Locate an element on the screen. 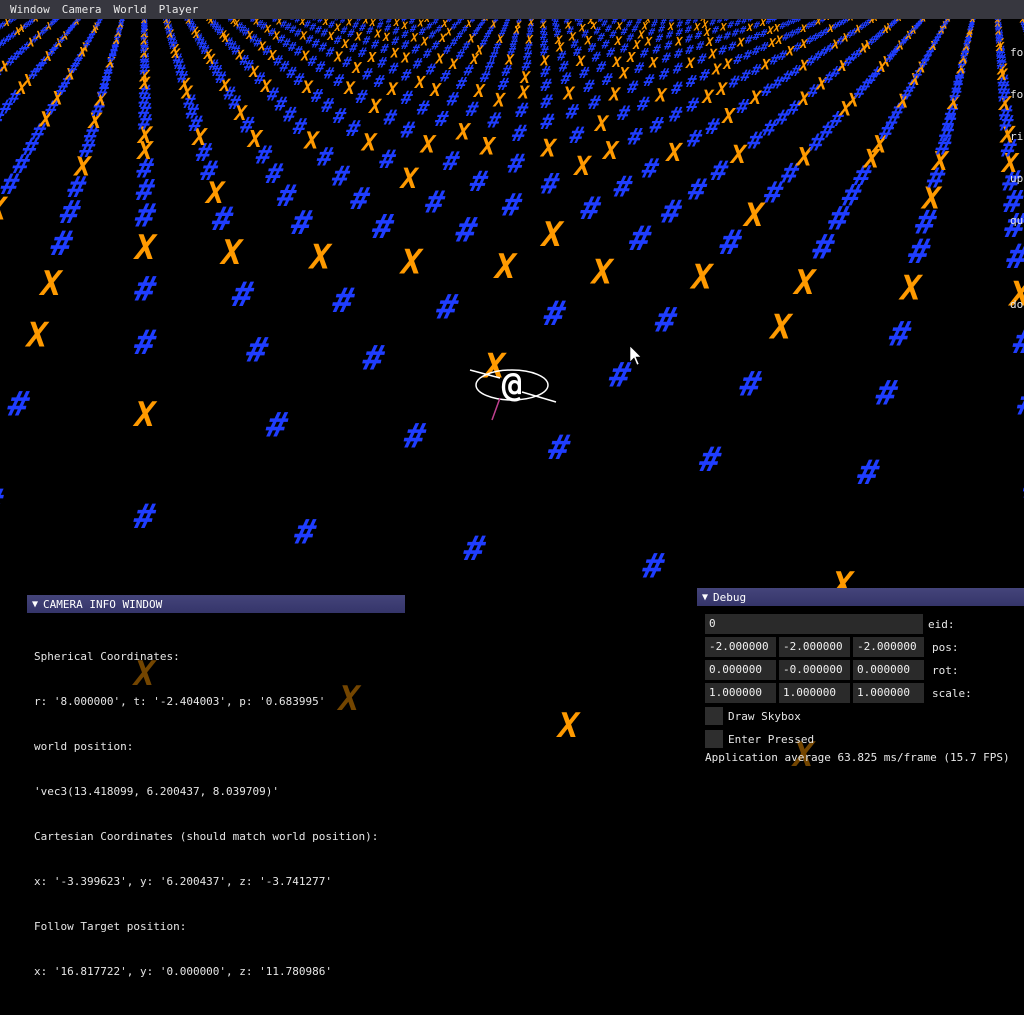  pos-z-input: -2.000000 is located at coordinates (888, 647).